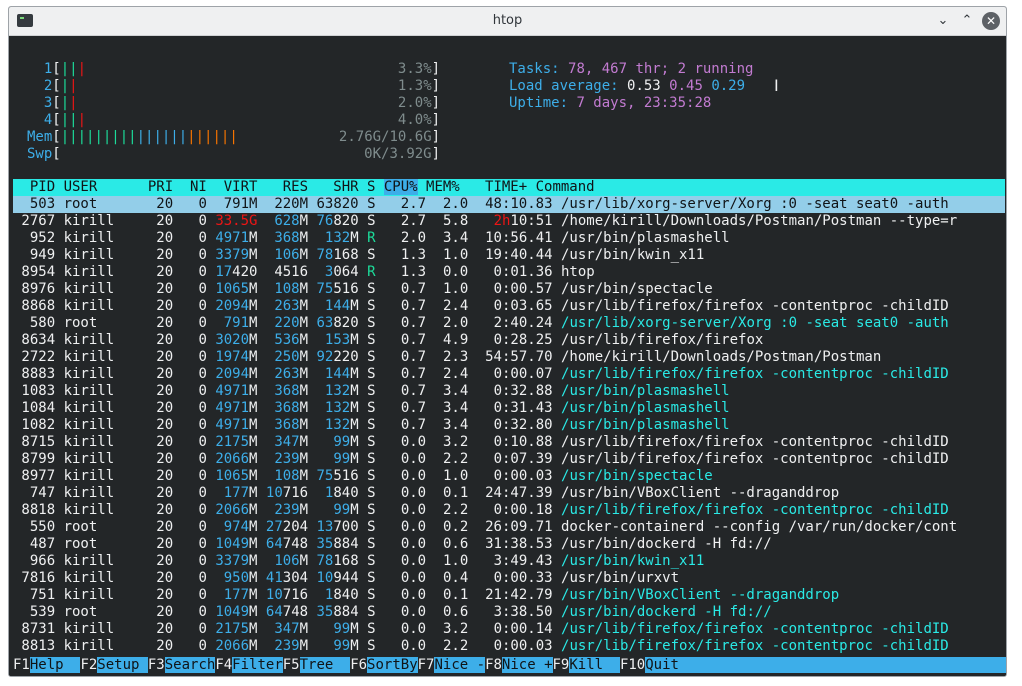 This screenshot has width=1022, height=686. I want to click on fkey-f7: F7, so click(426, 665).